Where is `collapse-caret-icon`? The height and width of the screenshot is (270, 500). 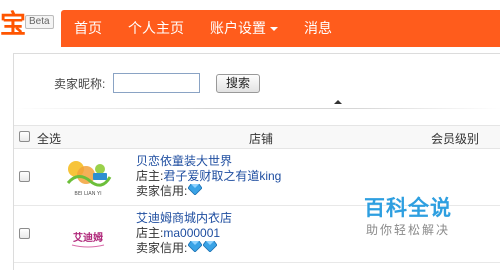 collapse-caret-icon is located at coordinates (338, 102).